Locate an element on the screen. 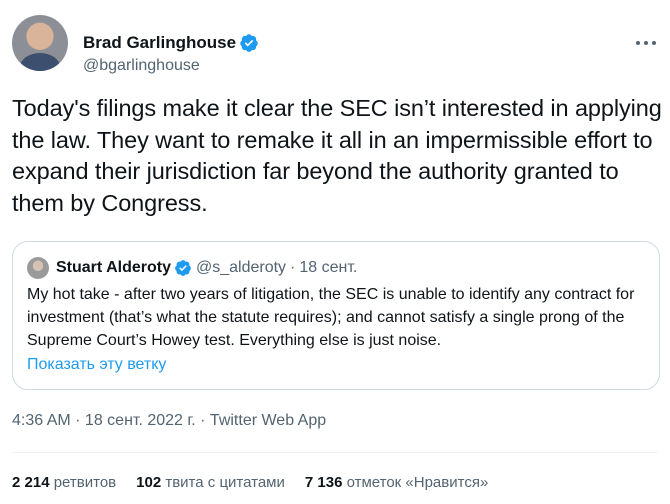 Image resolution: width=670 pixels, height=504 pixels. tweet-header: Brad Garlinghouse @bgarlinghouse is located at coordinates (335, 48).